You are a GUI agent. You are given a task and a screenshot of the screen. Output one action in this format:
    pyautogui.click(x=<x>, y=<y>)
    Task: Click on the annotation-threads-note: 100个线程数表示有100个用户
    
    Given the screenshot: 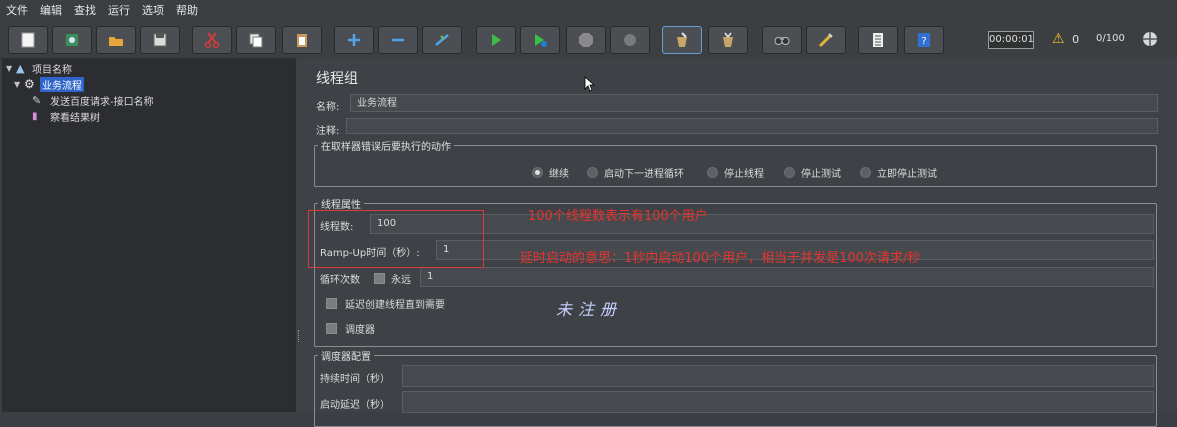 What is the action you would take?
    pyautogui.click(x=618, y=216)
    